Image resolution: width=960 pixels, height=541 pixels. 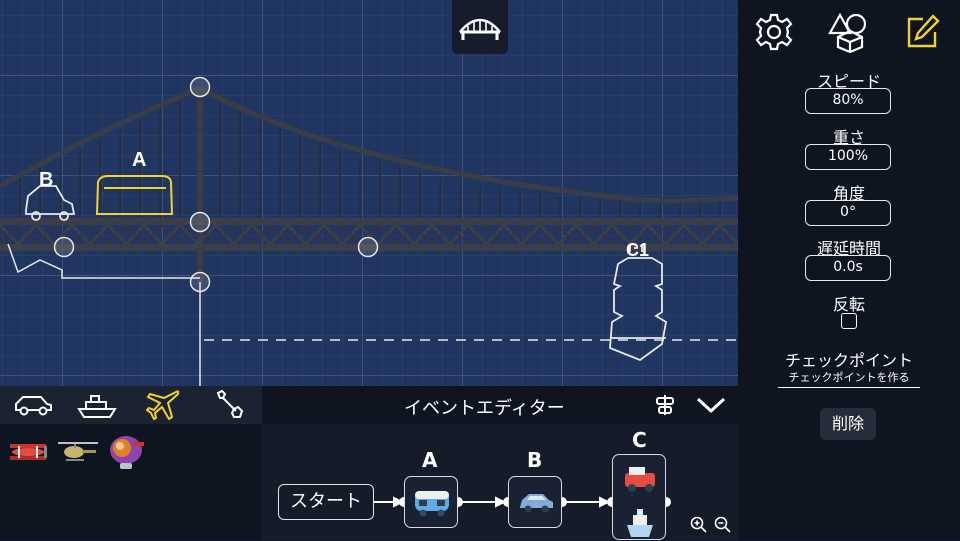 I want to click on event-editor-header: イベントエディター, so click(x=500, y=405).